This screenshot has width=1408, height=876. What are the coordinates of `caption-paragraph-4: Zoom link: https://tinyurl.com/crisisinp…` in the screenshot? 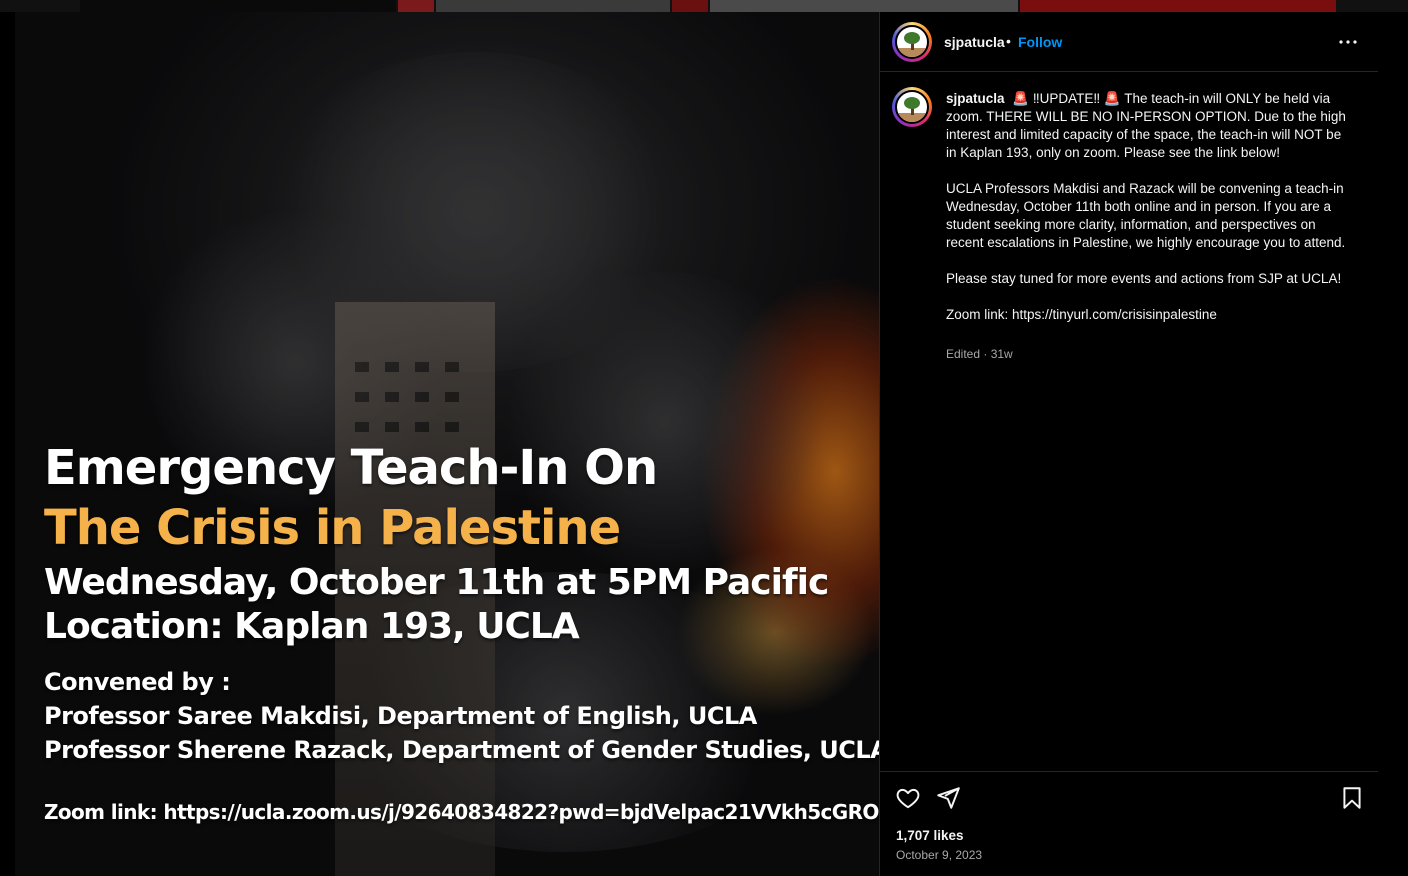 It's located at (1081, 314).